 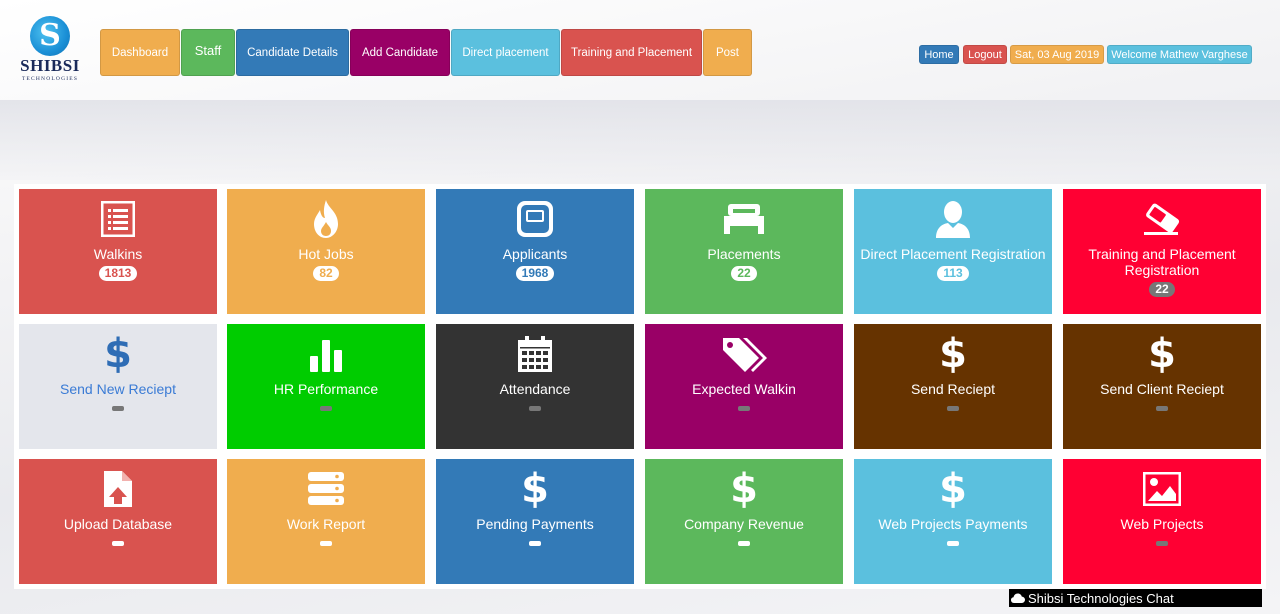 I want to click on logo: S SHIBSI TECHNOLOGIES, so click(x=50, y=51).